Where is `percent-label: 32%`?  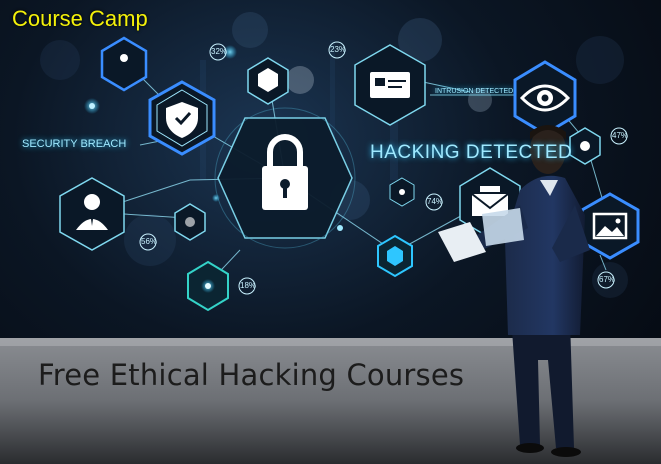 percent-label: 32% is located at coordinates (219, 51).